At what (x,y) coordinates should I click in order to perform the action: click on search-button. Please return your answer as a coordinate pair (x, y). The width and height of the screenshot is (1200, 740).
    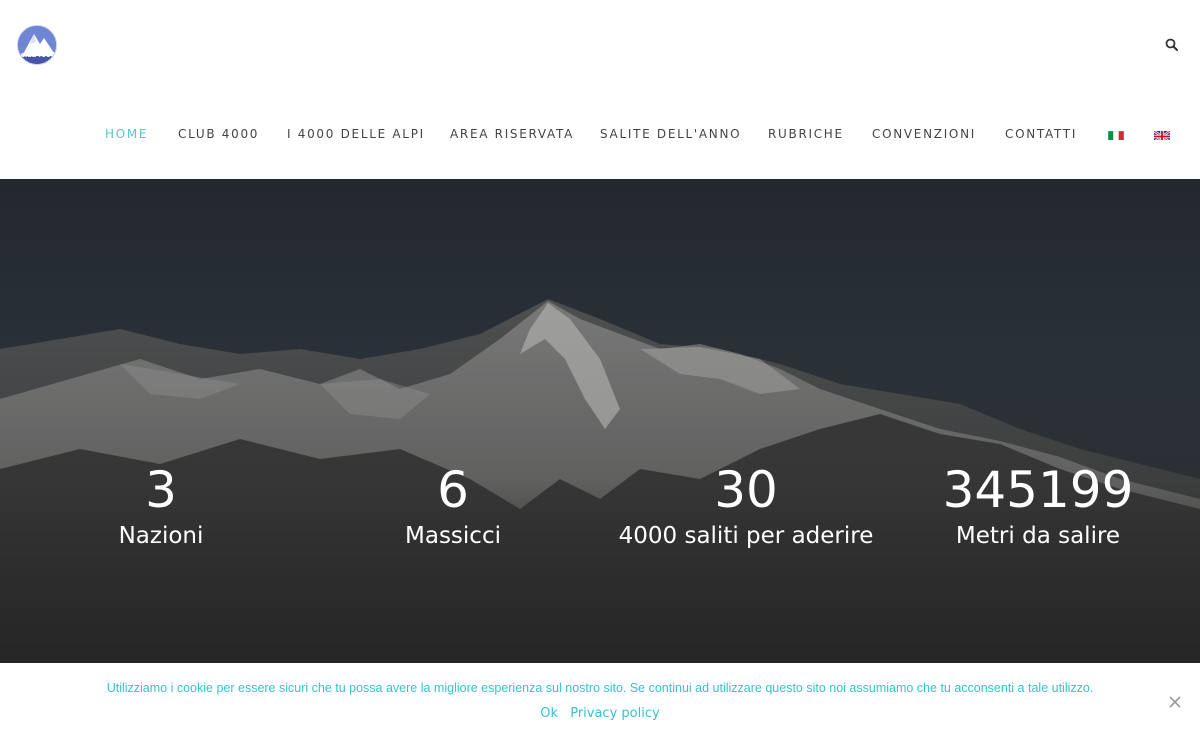
    Looking at the image, I should click on (1172, 45).